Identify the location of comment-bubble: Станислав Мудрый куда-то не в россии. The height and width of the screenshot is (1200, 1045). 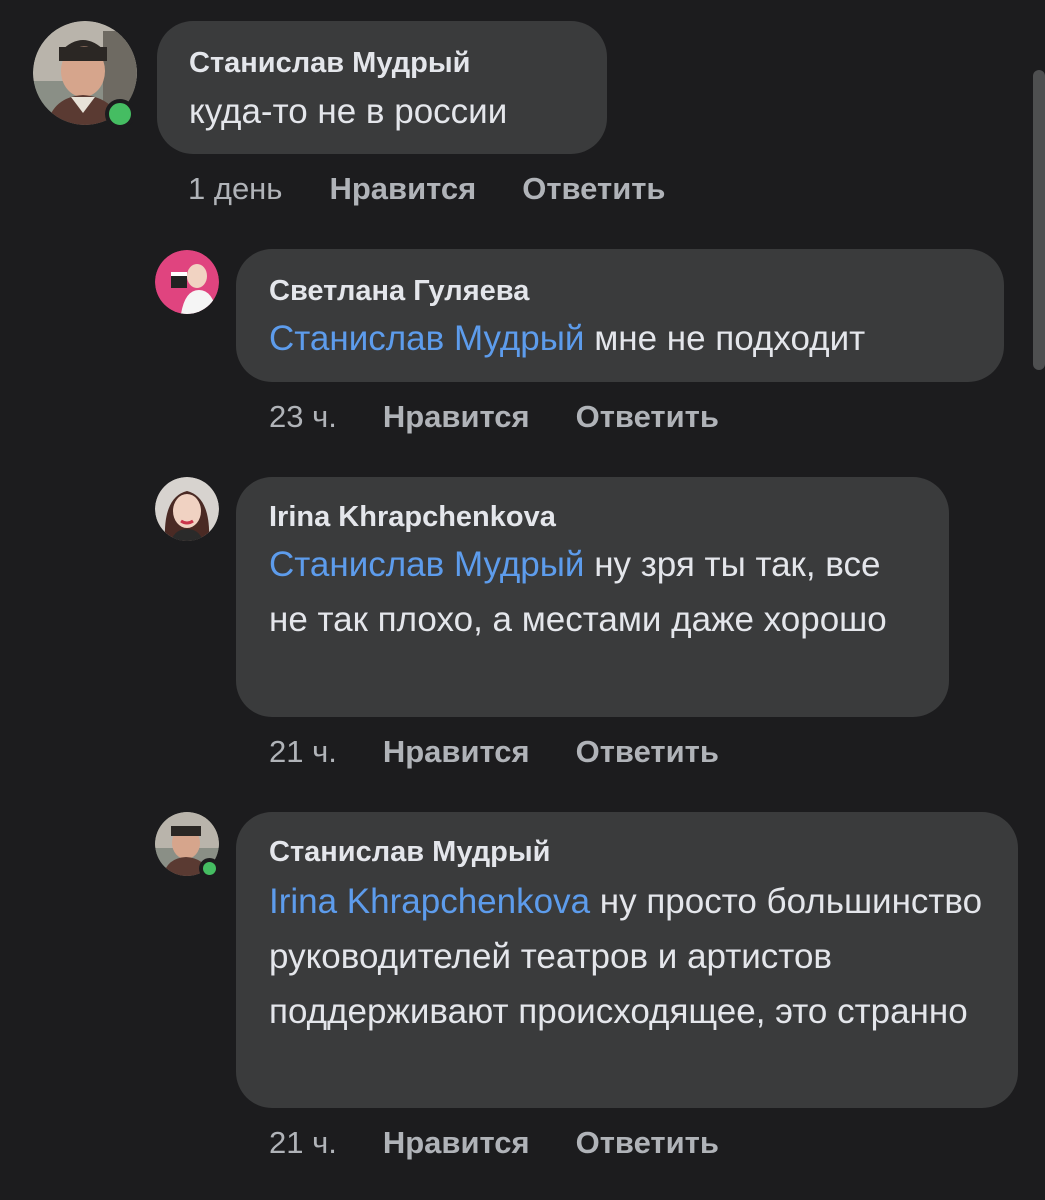
(382, 87).